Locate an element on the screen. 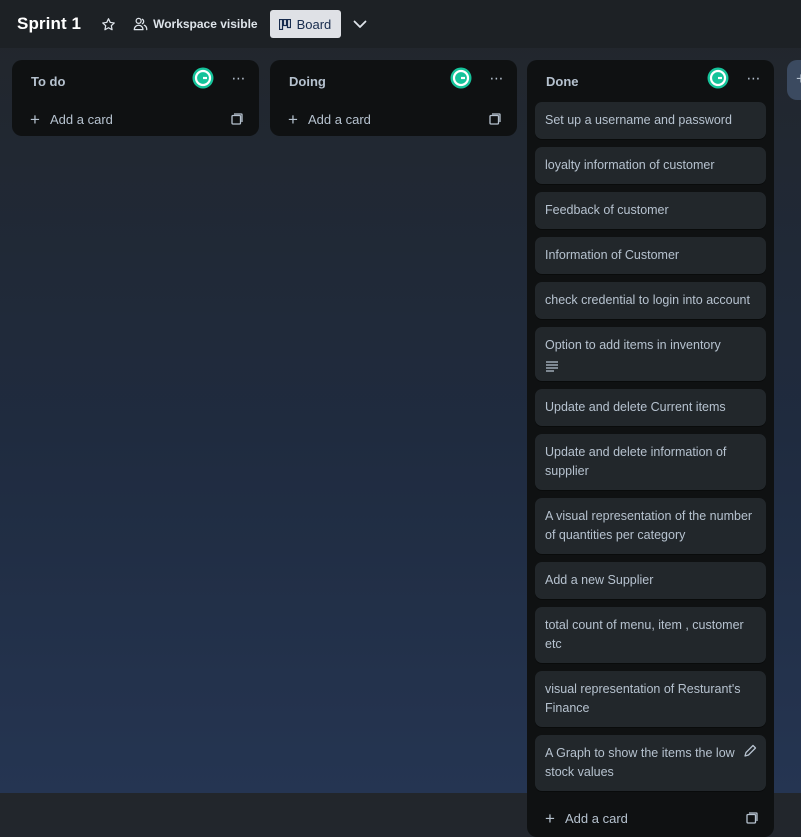 The image size is (801, 837). card: Add a new Supplier is located at coordinates (650, 580).